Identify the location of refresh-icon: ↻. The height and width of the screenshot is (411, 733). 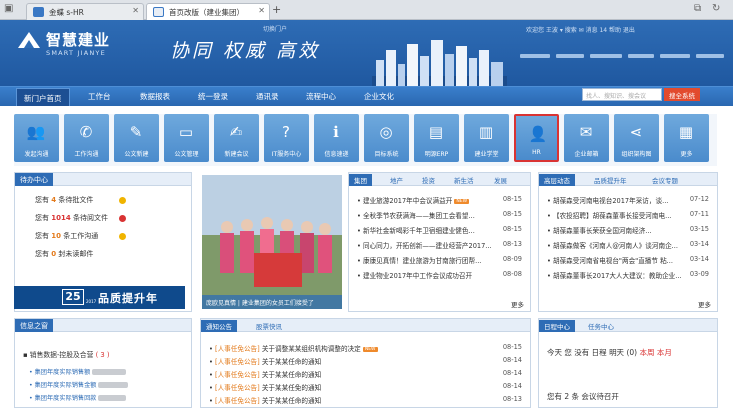
(716, 8).